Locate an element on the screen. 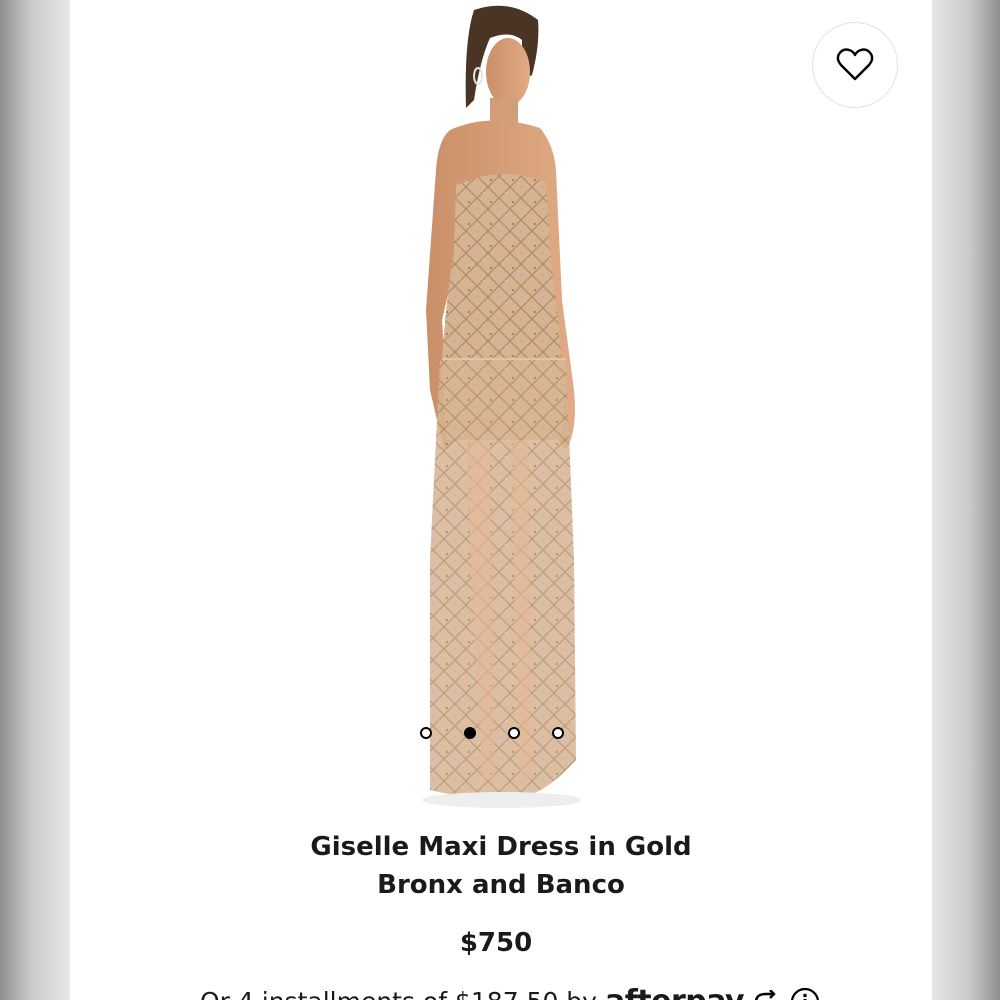 This screenshot has height=1000, width=1000. afterpay-logo: afterpay is located at coordinates (675, 992).